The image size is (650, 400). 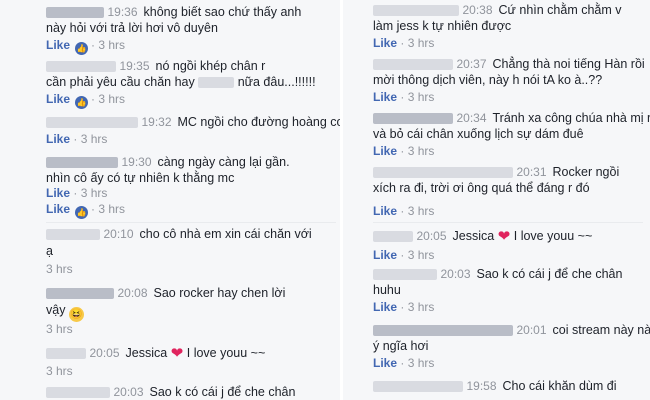 I want to click on comment-text: vậy, so click(x=56, y=310).